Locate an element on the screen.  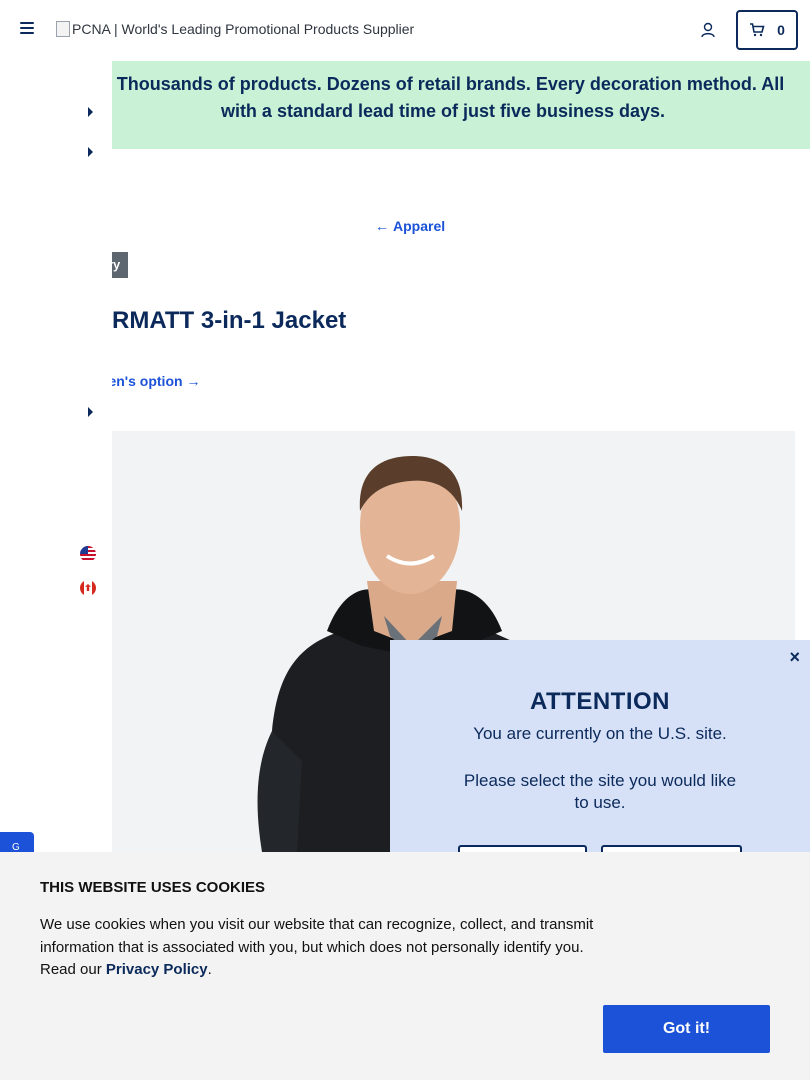
modal-heading: ATTENTION is located at coordinates (600, 701).